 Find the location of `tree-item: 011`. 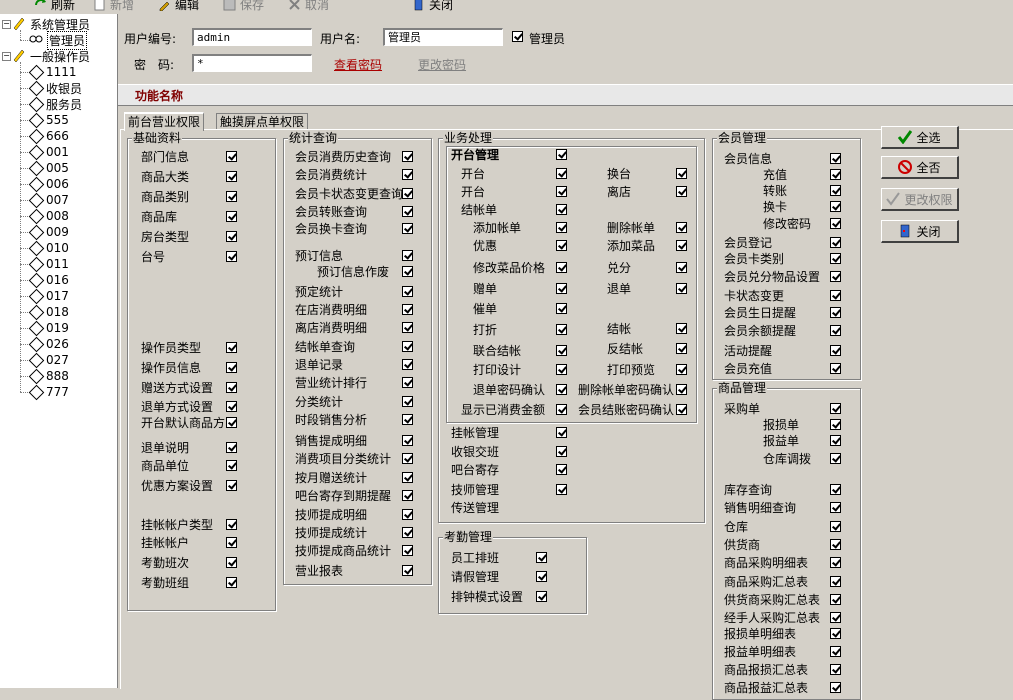

tree-item: 011 is located at coordinates (48, 264).